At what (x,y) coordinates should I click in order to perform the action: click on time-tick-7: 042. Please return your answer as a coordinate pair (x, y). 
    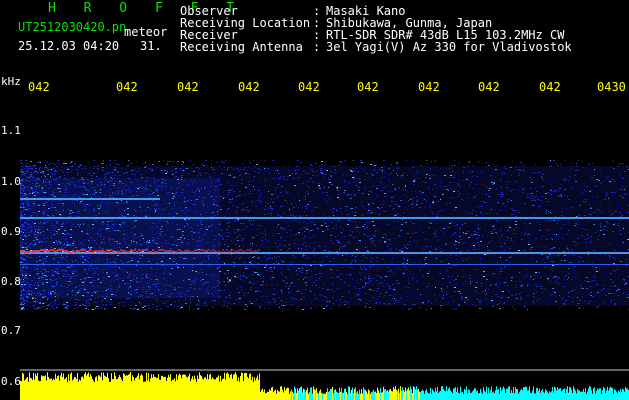
    Looking at the image, I should click on (429, 87).